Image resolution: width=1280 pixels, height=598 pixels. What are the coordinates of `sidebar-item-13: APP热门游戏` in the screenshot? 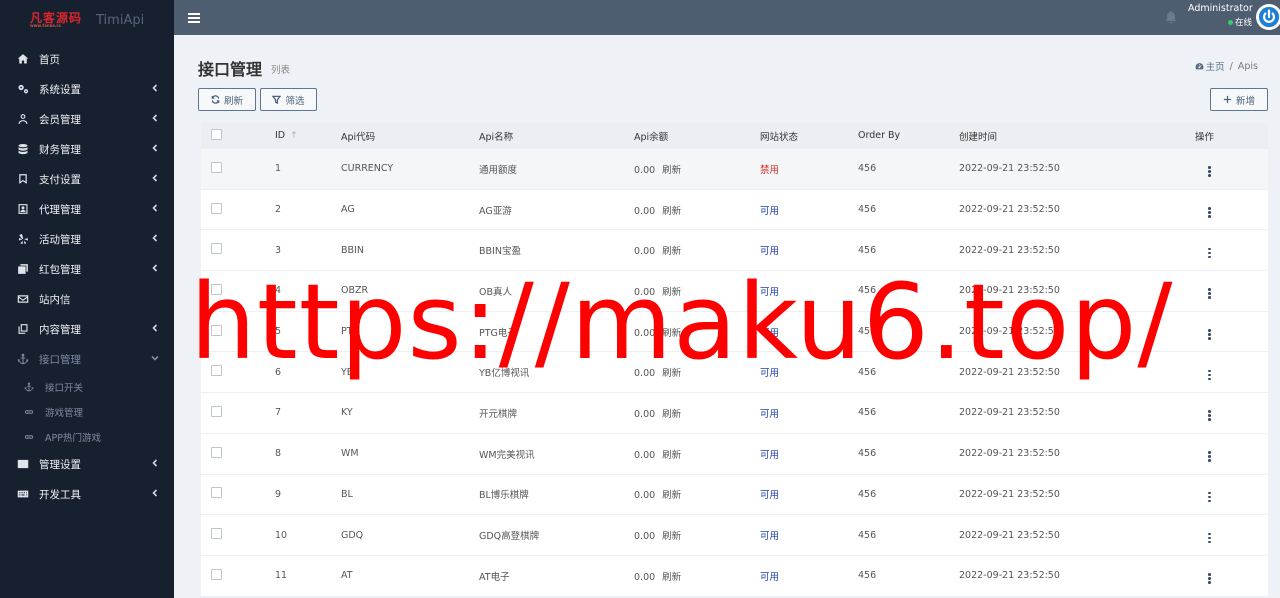 It's located at (87, 436).